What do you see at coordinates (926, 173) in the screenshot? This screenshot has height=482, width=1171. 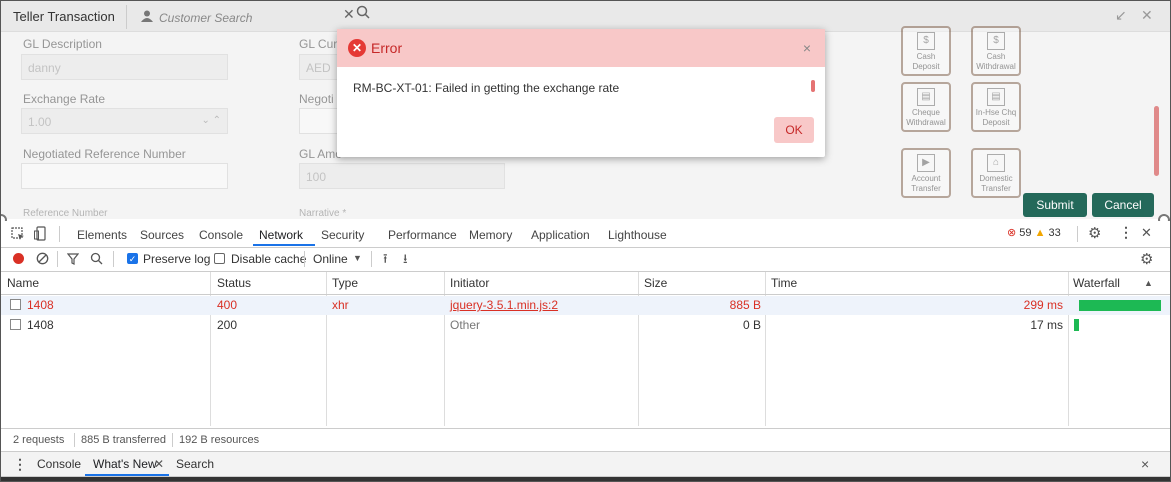 I see `account-transfer-tile: ▶ Account Transfer` at bounding box center [926, 173].